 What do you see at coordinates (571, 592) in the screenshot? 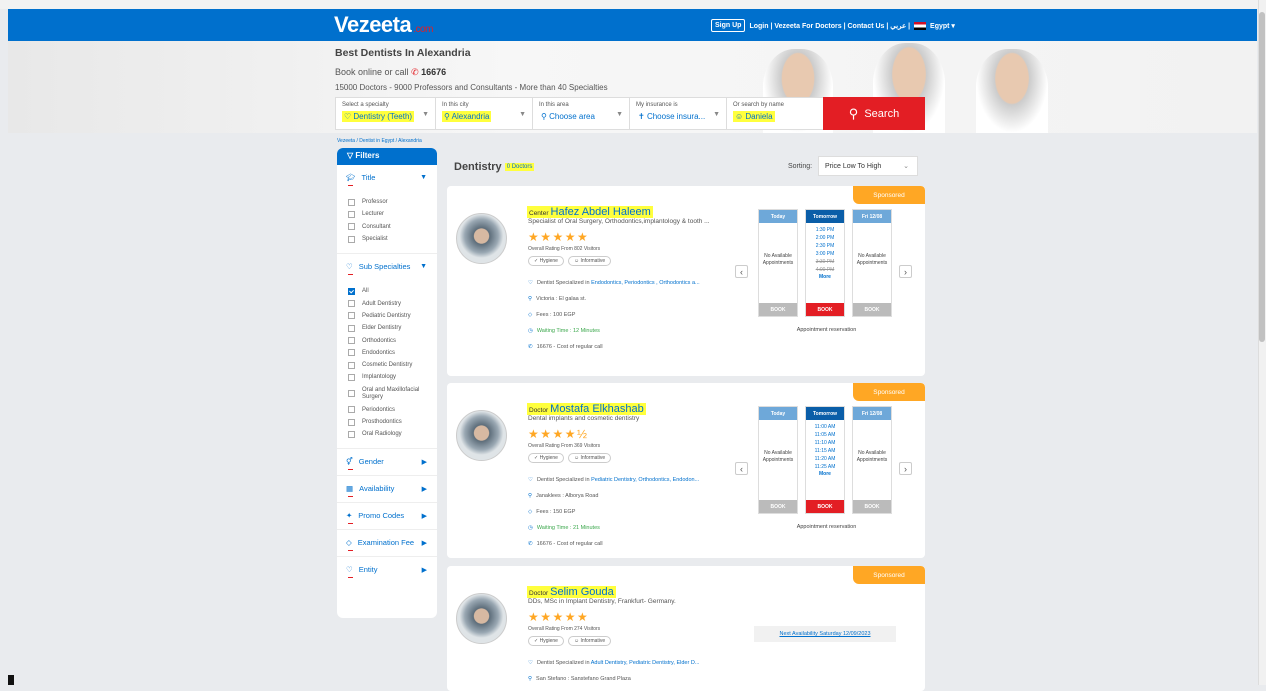
I see `doctor-name: Doctor Selim Gouda` at bounding box center [571, 592].